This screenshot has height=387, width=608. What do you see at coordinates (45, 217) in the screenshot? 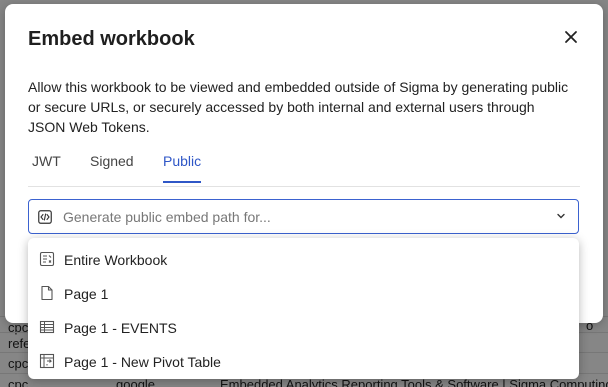
I see `code-icon` at bounding box center [45, 217].